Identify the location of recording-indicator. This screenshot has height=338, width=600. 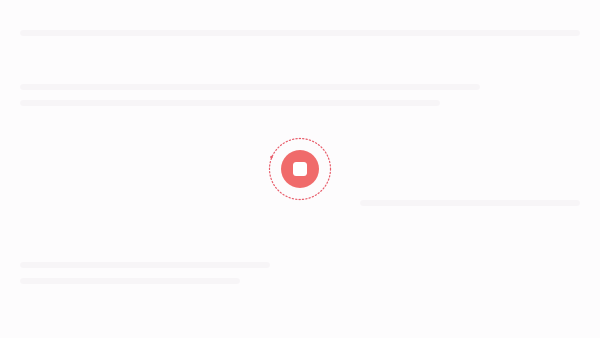
(300, 169).